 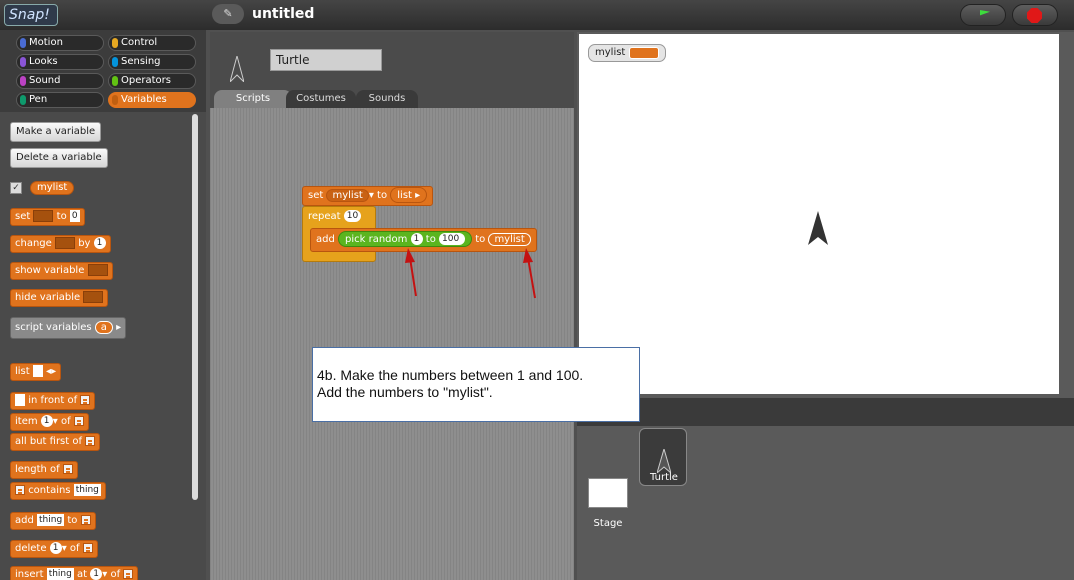 I want to click on set-block: set to 0, so click(x=47, y=217).